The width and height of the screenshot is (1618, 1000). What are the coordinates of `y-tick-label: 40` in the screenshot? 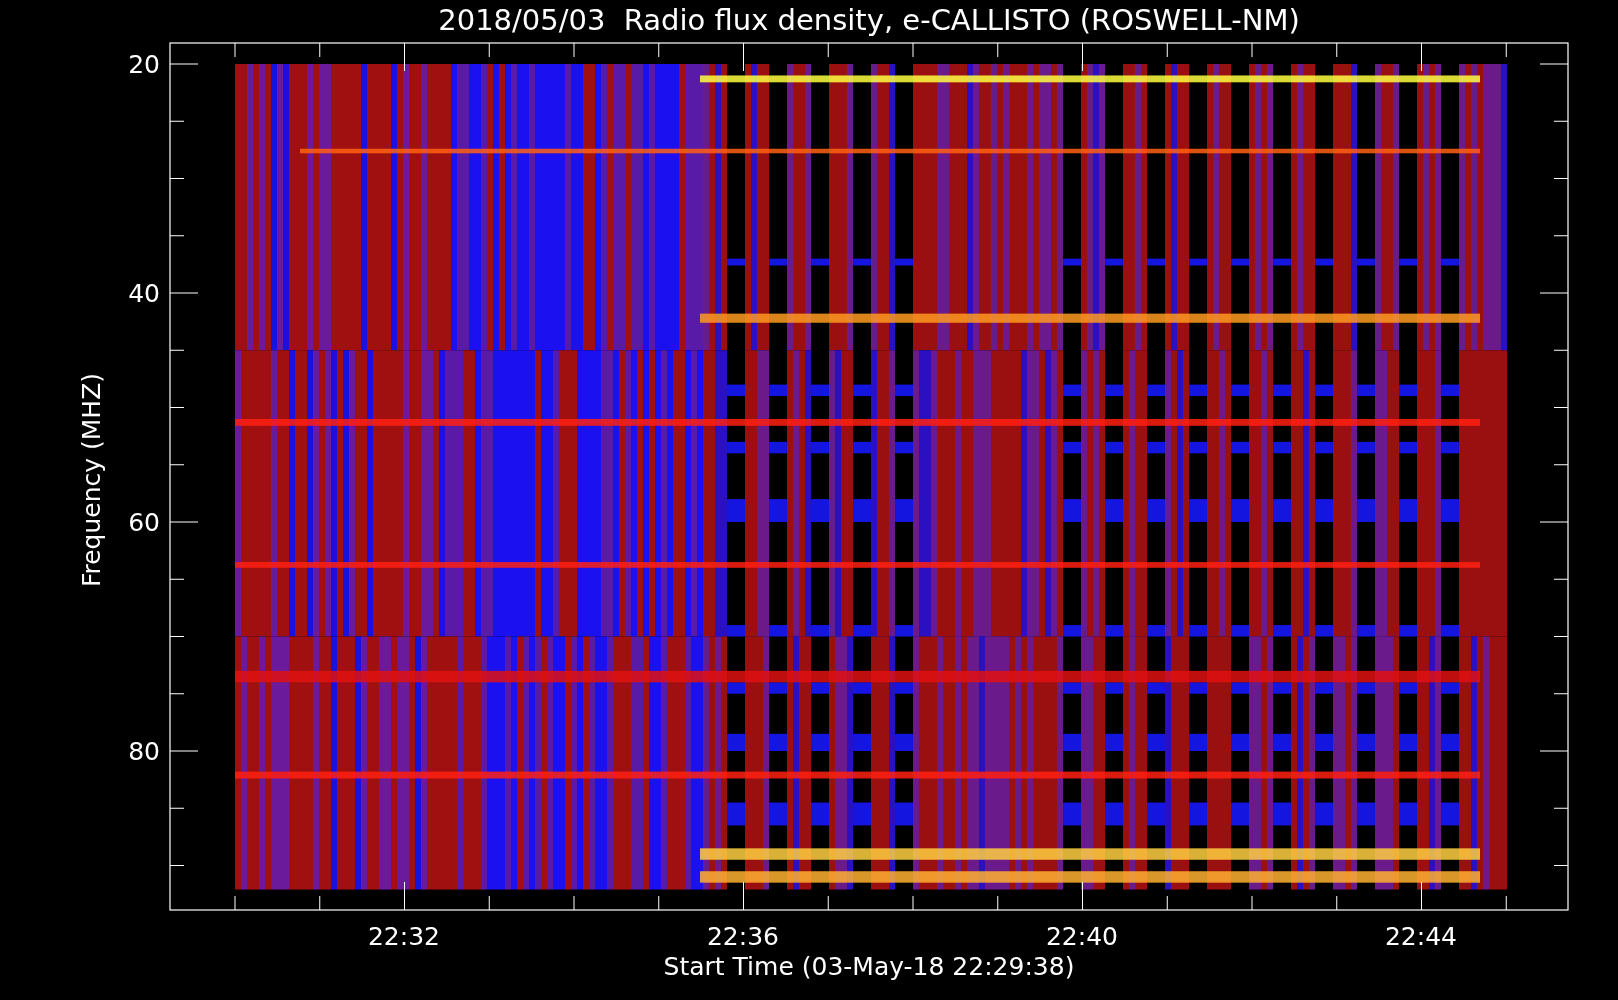 It's located at (144, 293).